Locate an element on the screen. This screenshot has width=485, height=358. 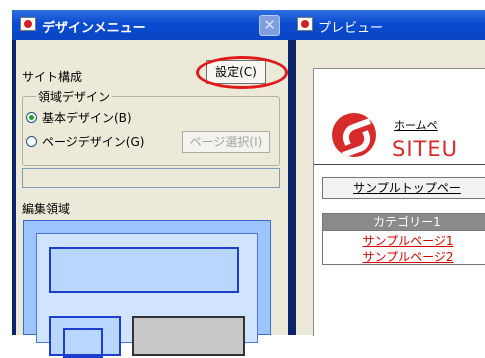
edit-side-region is located at coordinates (85, 337).